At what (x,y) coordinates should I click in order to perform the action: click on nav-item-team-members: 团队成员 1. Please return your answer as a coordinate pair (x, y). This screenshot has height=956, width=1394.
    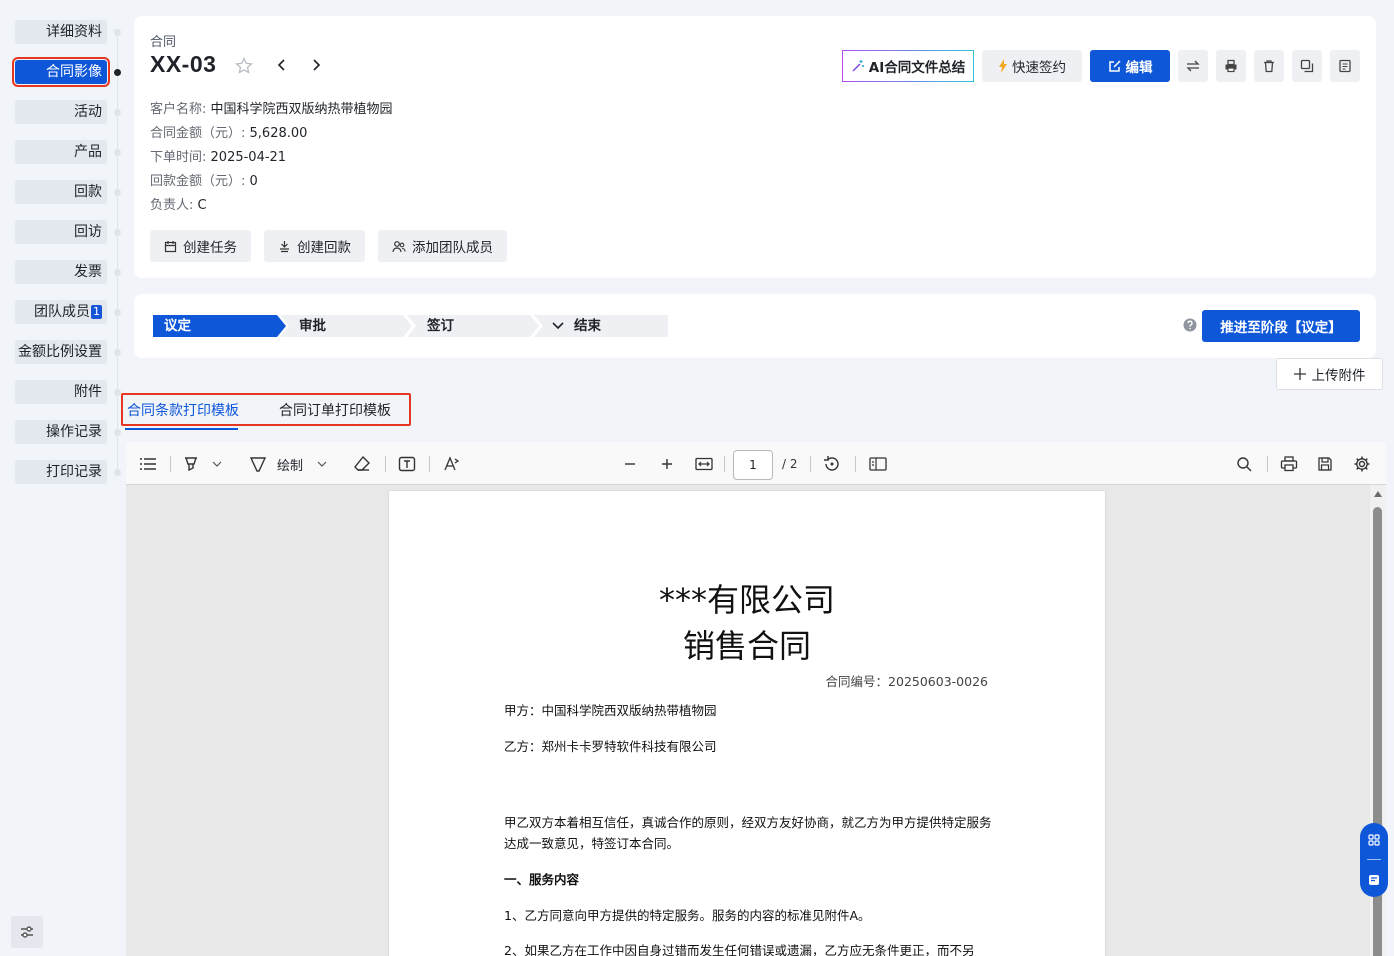
    Looking at the image, I should click on (61, 312).